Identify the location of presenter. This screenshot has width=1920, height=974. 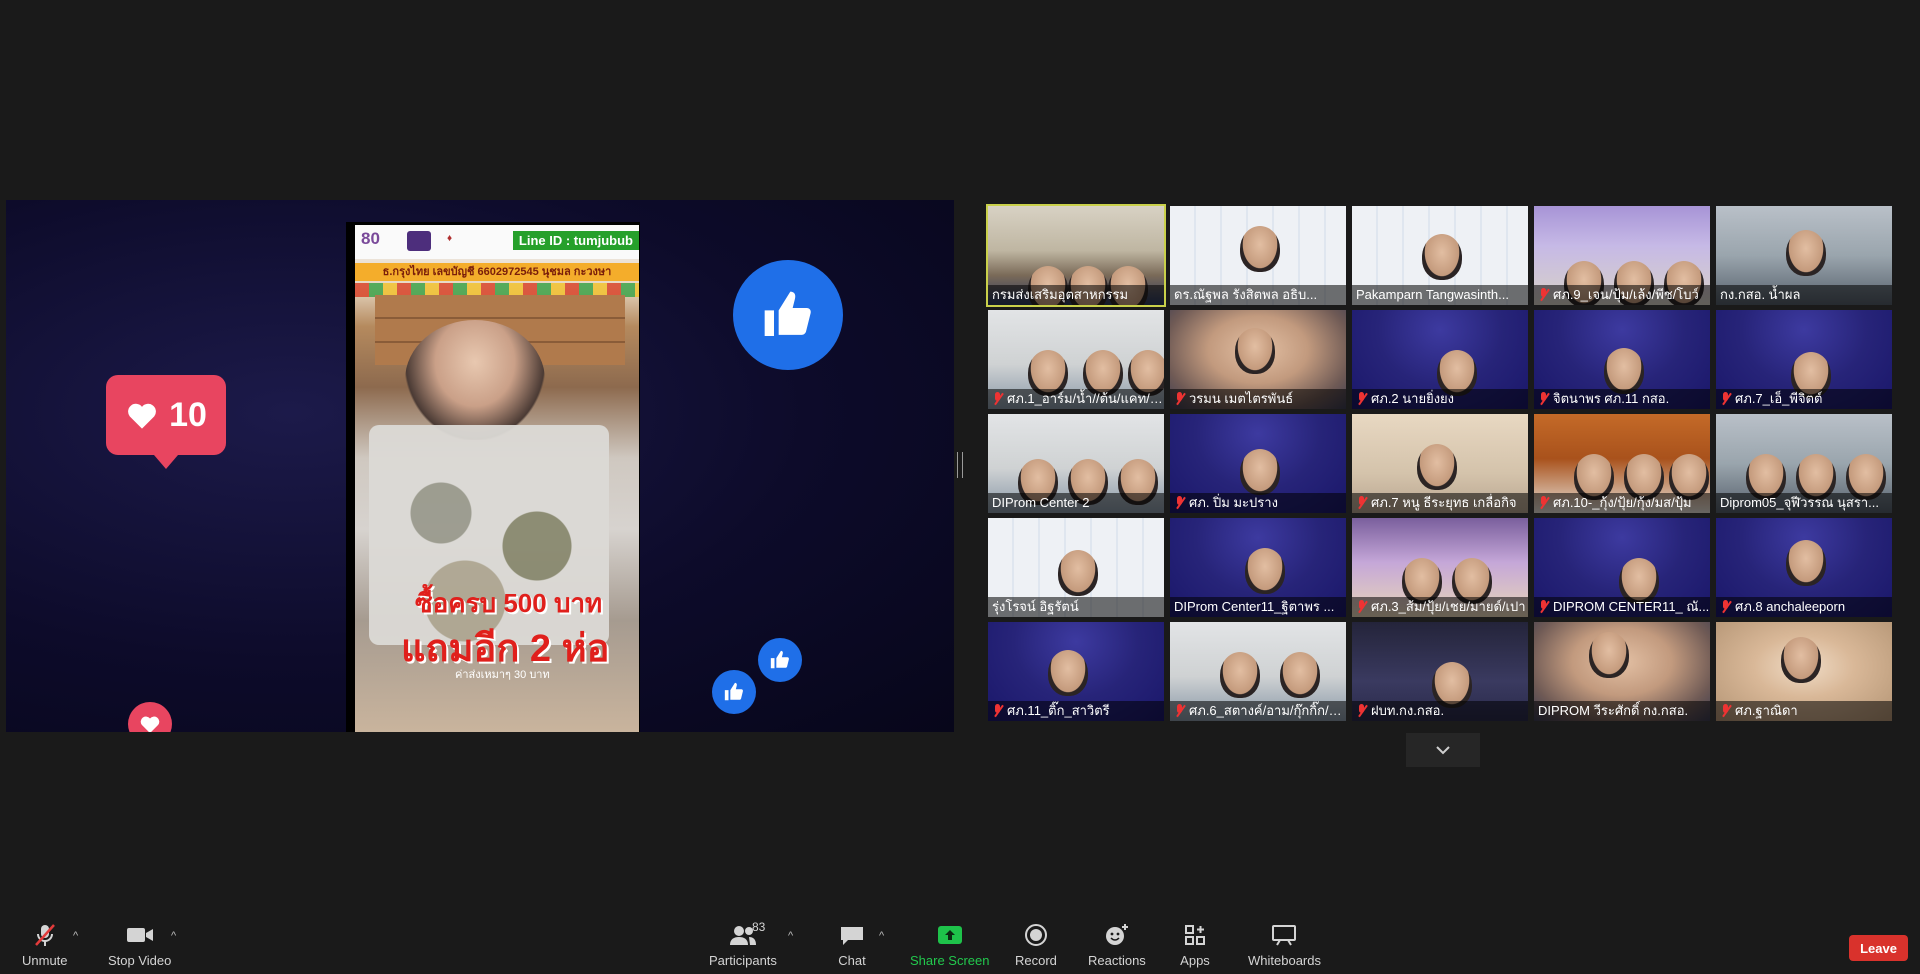
(475, 380).